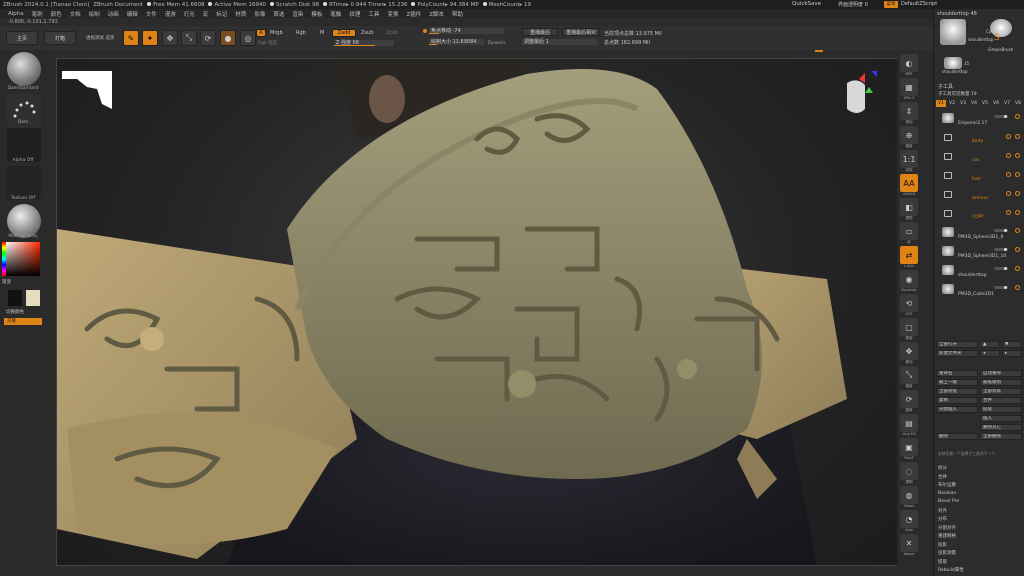 The image size is (1024, 576). I want to click on shelf-tool-icon: ▭, so click(909, 231).